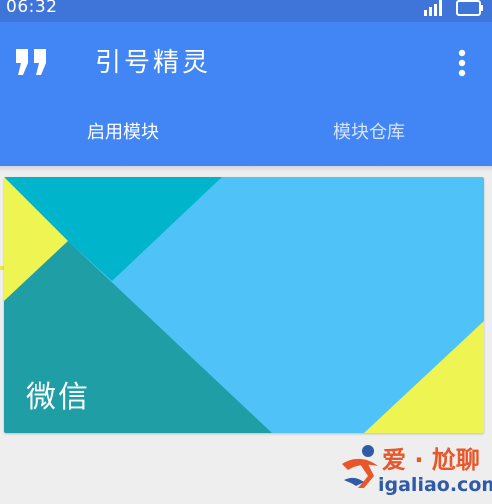  I want to click on tab-bar-shadow, so click(246, 169).